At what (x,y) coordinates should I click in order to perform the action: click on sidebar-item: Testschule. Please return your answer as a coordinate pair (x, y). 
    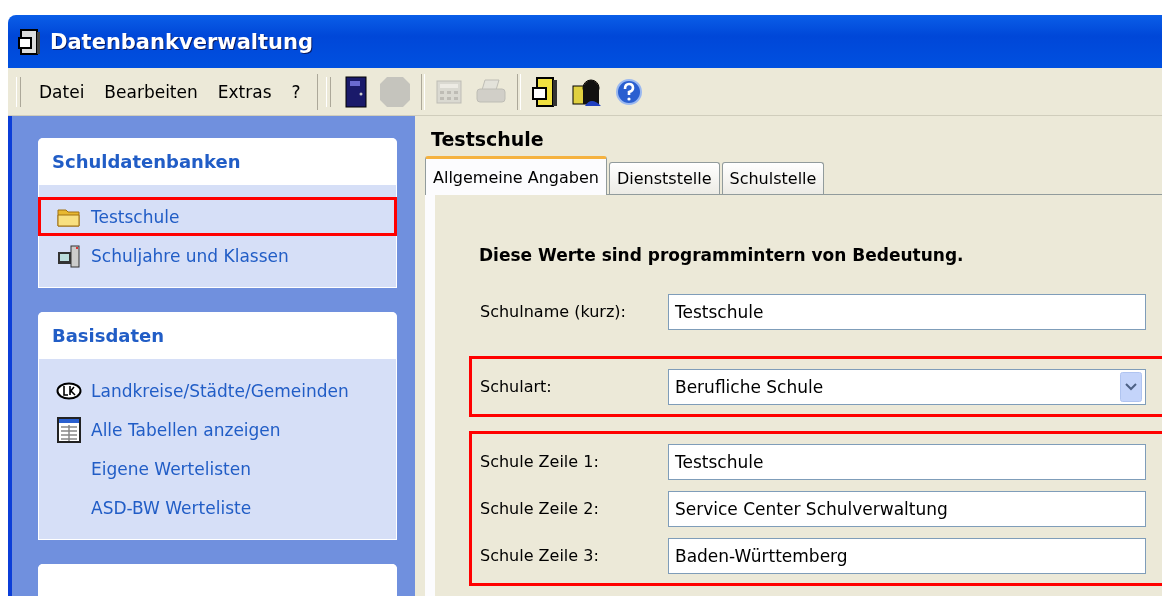
    Looking at the image, I should click on (217, 216).